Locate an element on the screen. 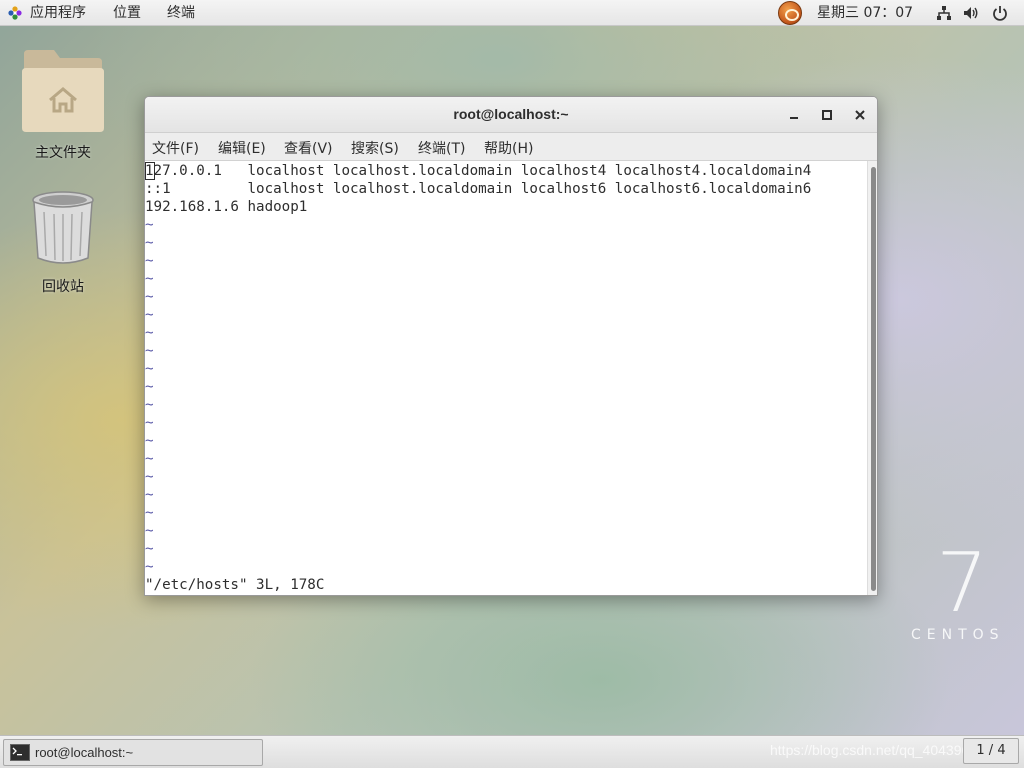  top-panel: 应用程序 位置 终端 星期三 07：07 is located at coordinates (512, 13).